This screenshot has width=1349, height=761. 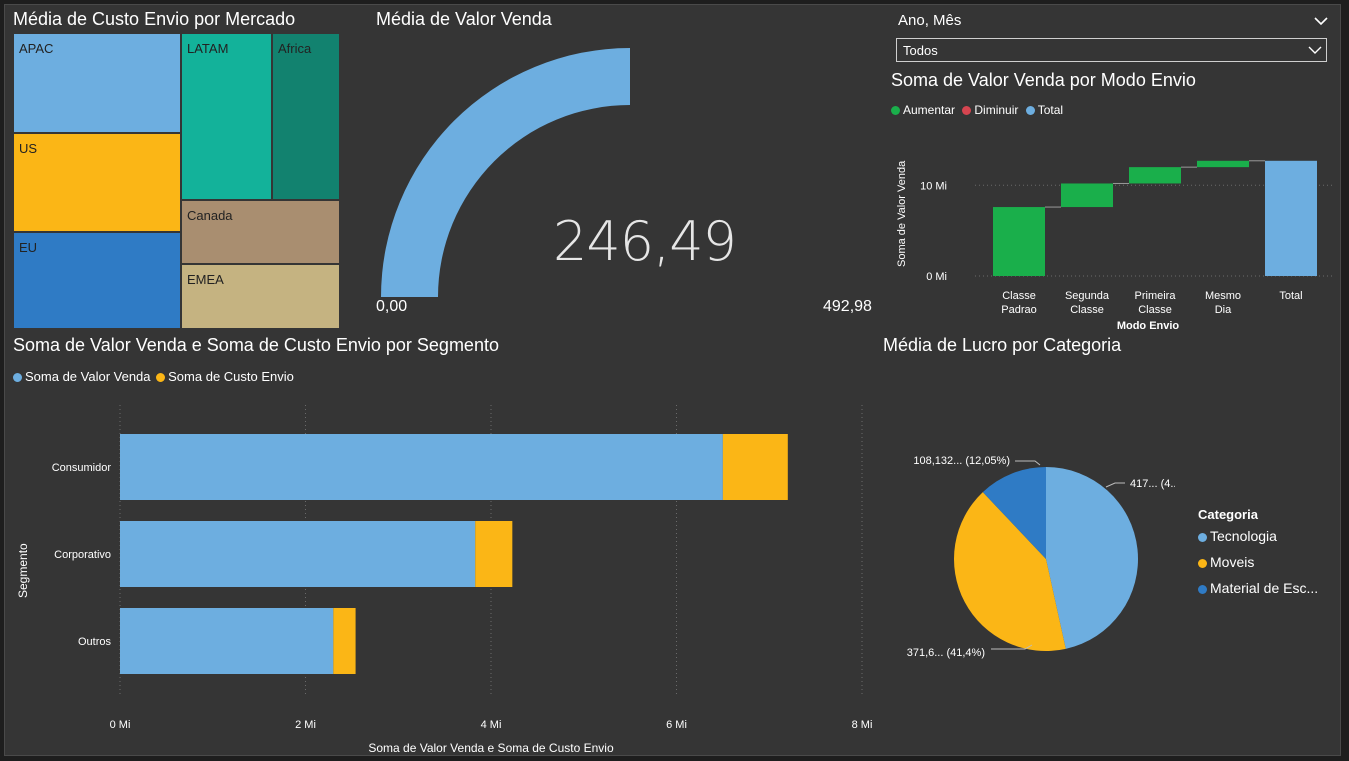 I want to click on gauge-chart, so click(x=625, y=180).